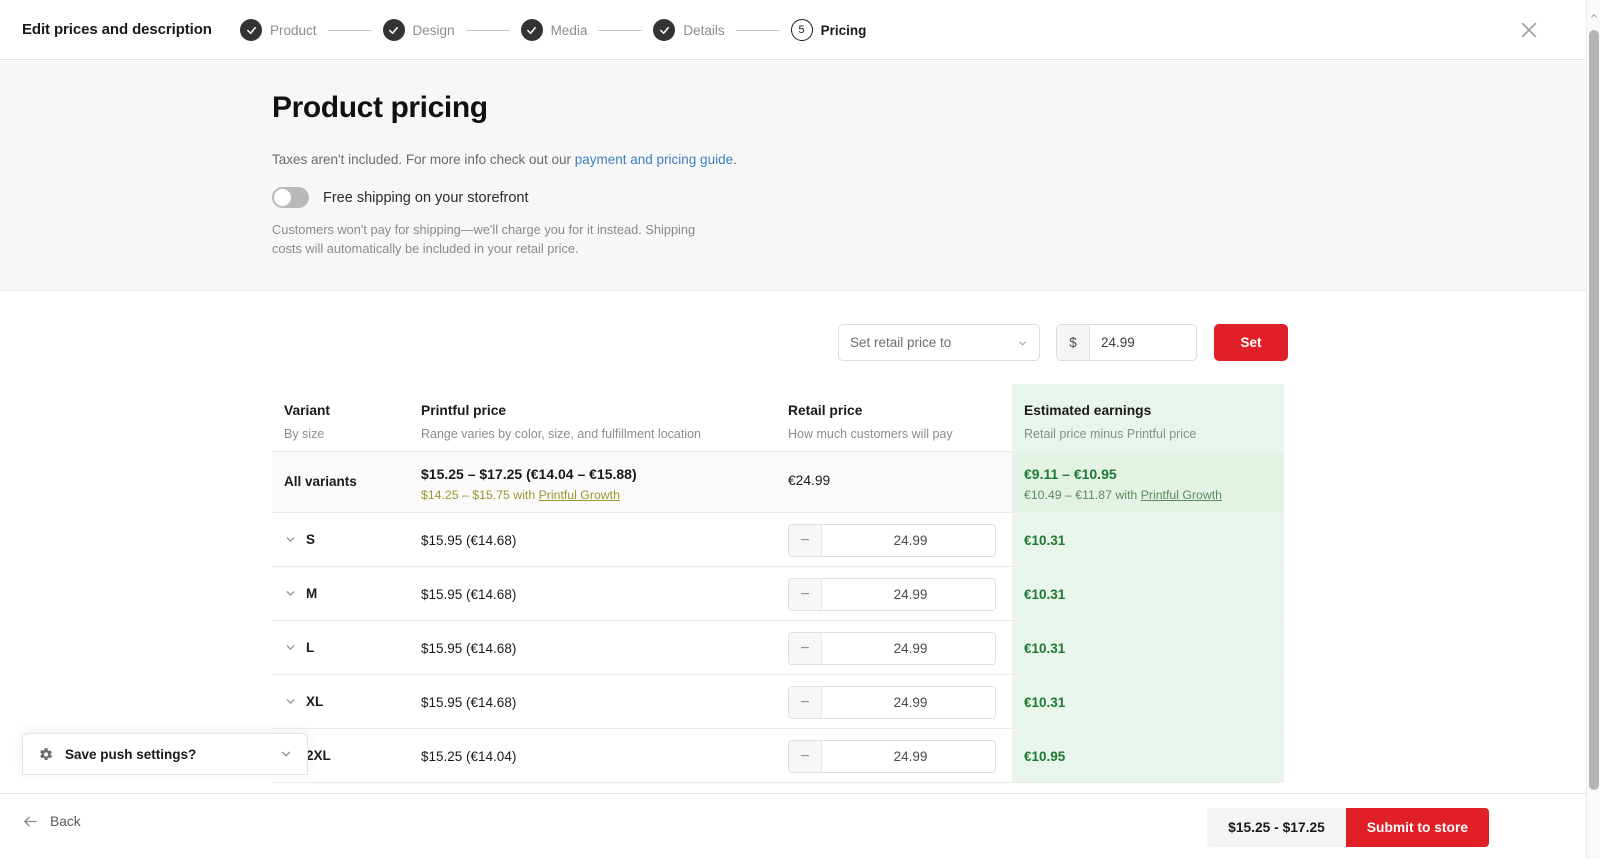 Image resolution: width=1600 pixels, height=859 pixels. I want to click on step-label: Details, so click(704, 30).